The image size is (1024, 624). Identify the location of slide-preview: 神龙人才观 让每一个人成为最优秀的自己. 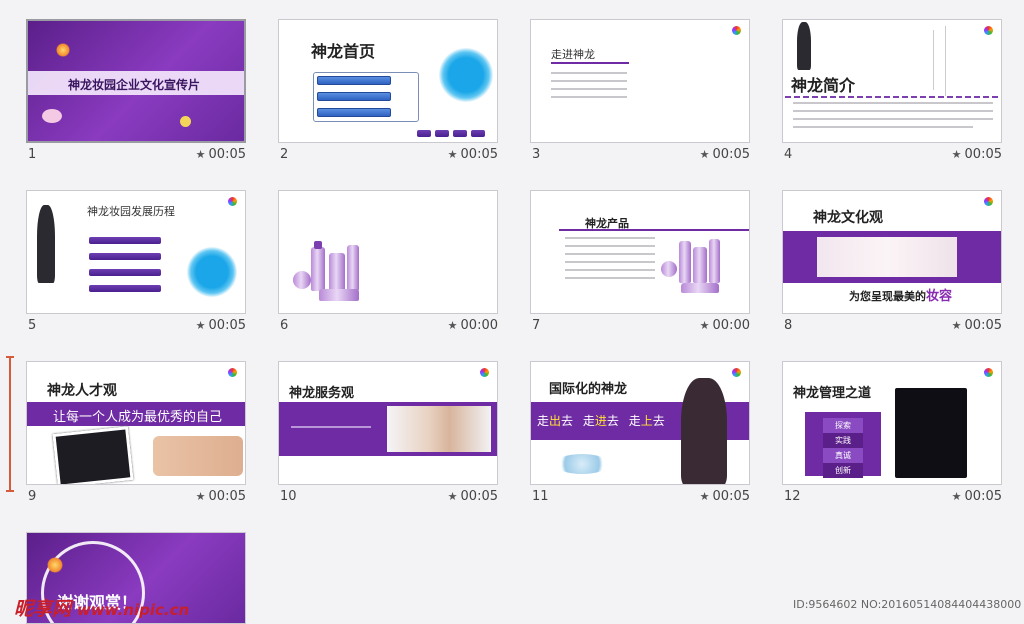
(136, 423).